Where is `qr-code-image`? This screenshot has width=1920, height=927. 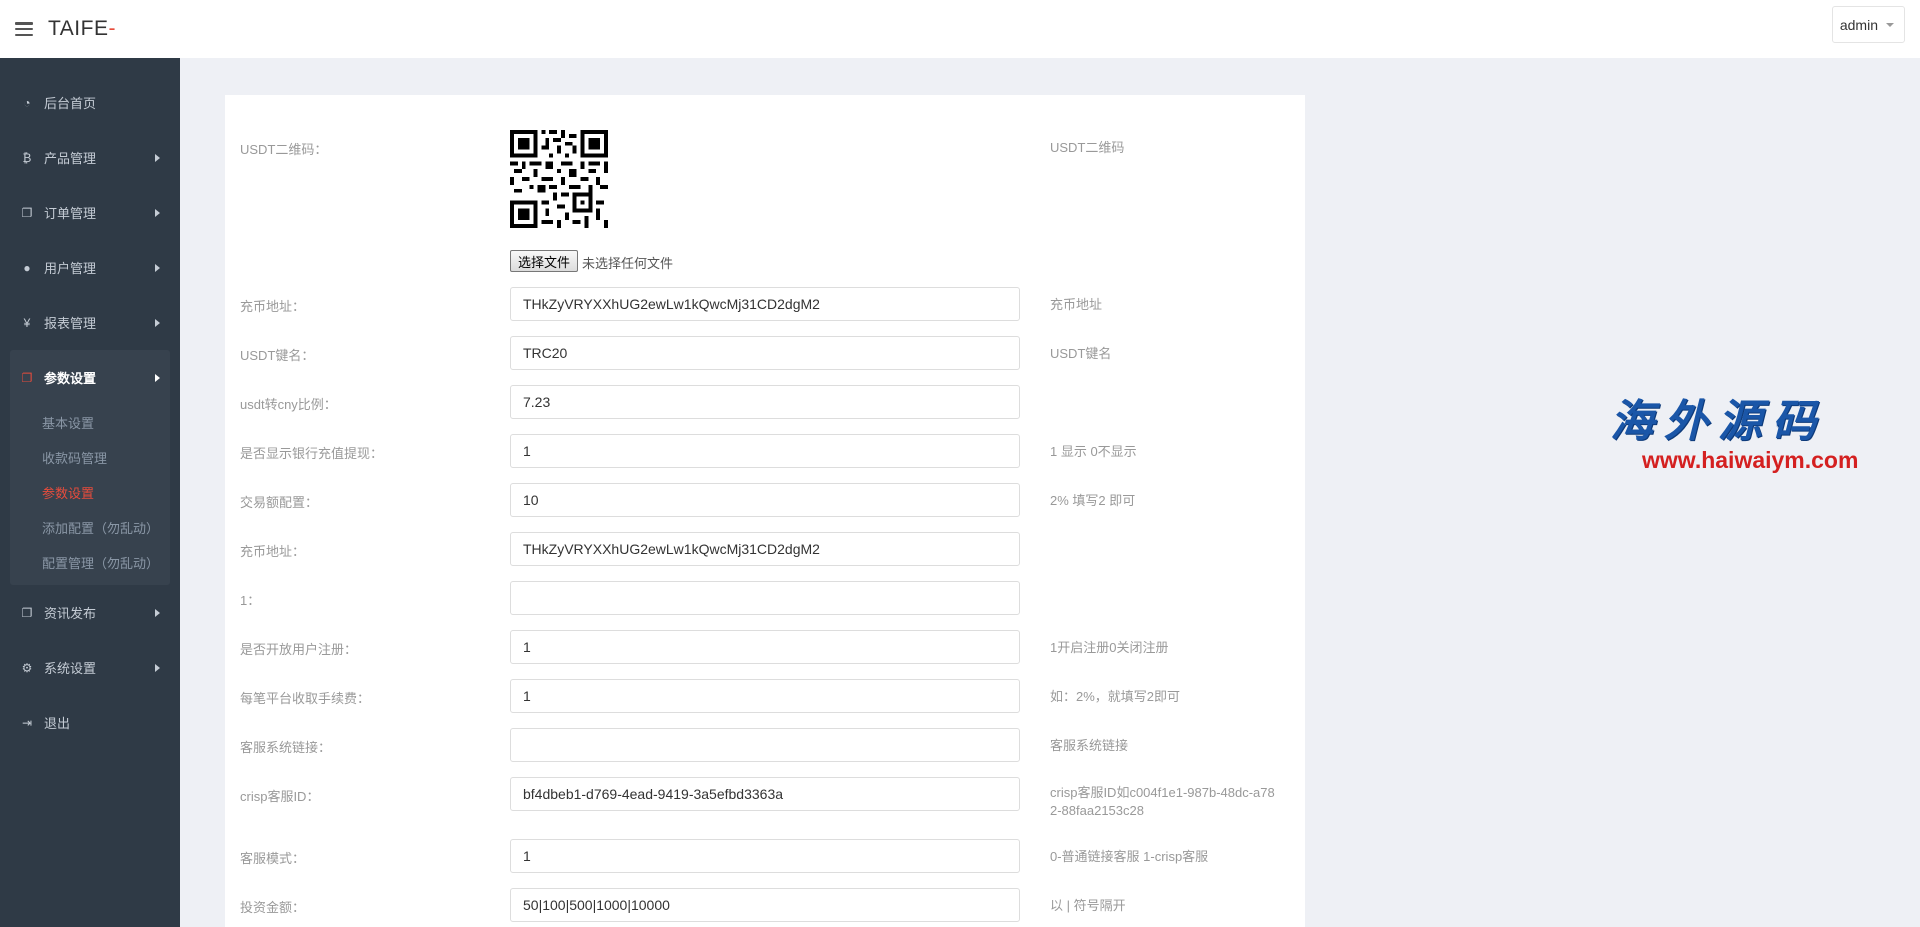 qr-code-image is located at coordinates (559, 179).